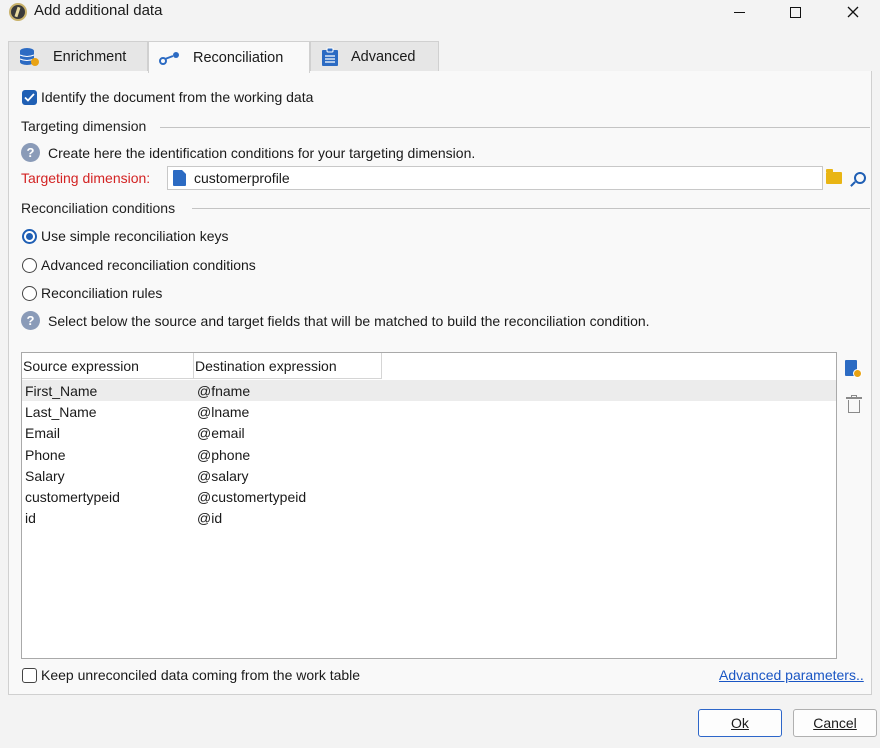 Image resolution: width=880 pixels, height=748 pixels. What do you see at coordinates (29, 57) in the screenshot?
I see `database-icon` at bounding box center [29, 57].